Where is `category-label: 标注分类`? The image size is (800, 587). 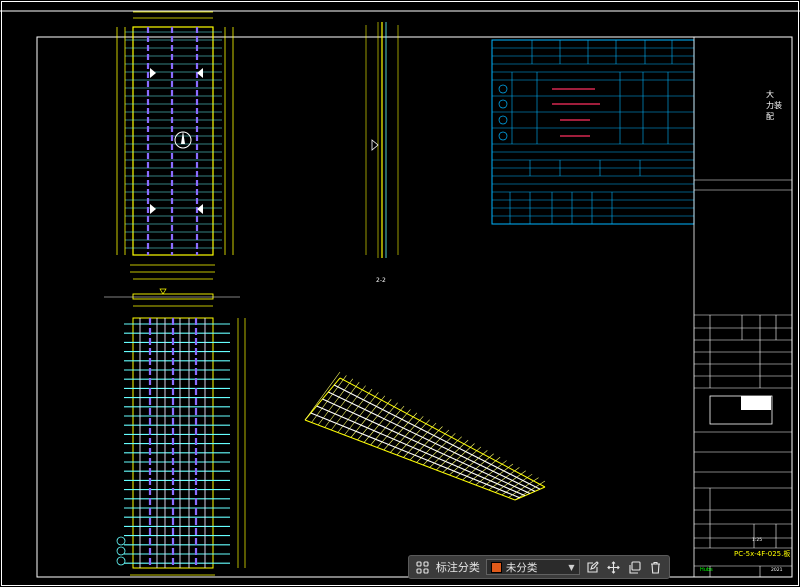 category-label: 标注分类 is located at coordinates (457, 567).